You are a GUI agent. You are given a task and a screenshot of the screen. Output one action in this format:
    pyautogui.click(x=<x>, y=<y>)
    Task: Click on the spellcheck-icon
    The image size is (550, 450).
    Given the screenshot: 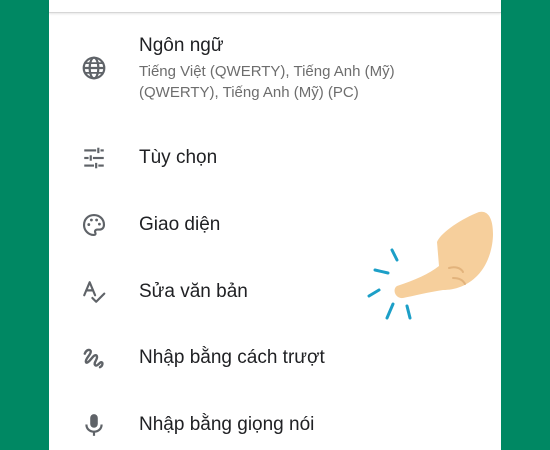 What is the action you would take?
    pyautogui.click(x=94, y=292)
    